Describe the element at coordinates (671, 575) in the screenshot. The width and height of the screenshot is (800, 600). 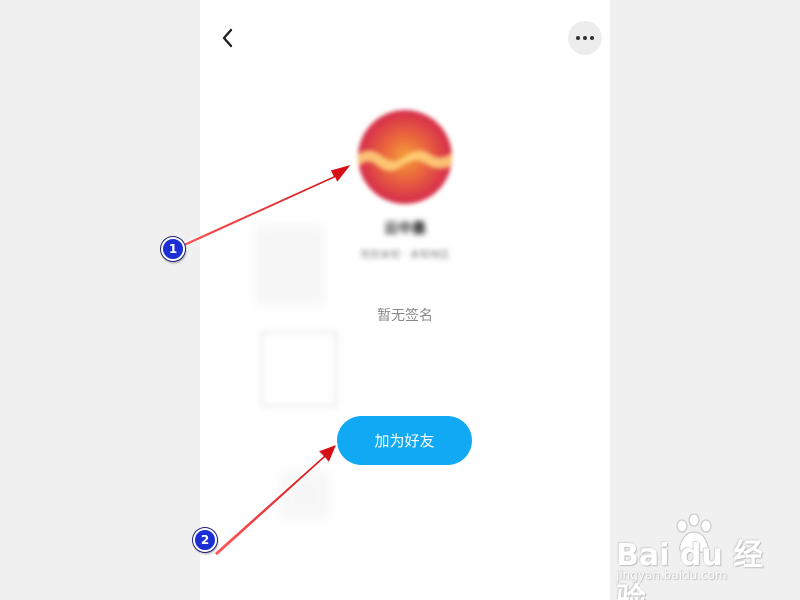
I see `watermark-url: jingyan.baidu.com` at that location.